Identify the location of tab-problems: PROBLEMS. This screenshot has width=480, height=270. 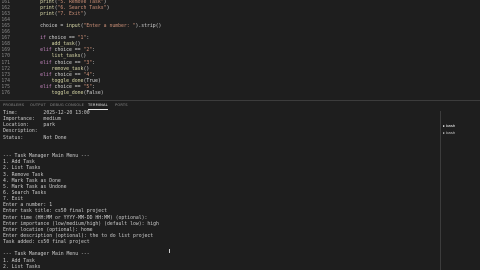
(13, 105).